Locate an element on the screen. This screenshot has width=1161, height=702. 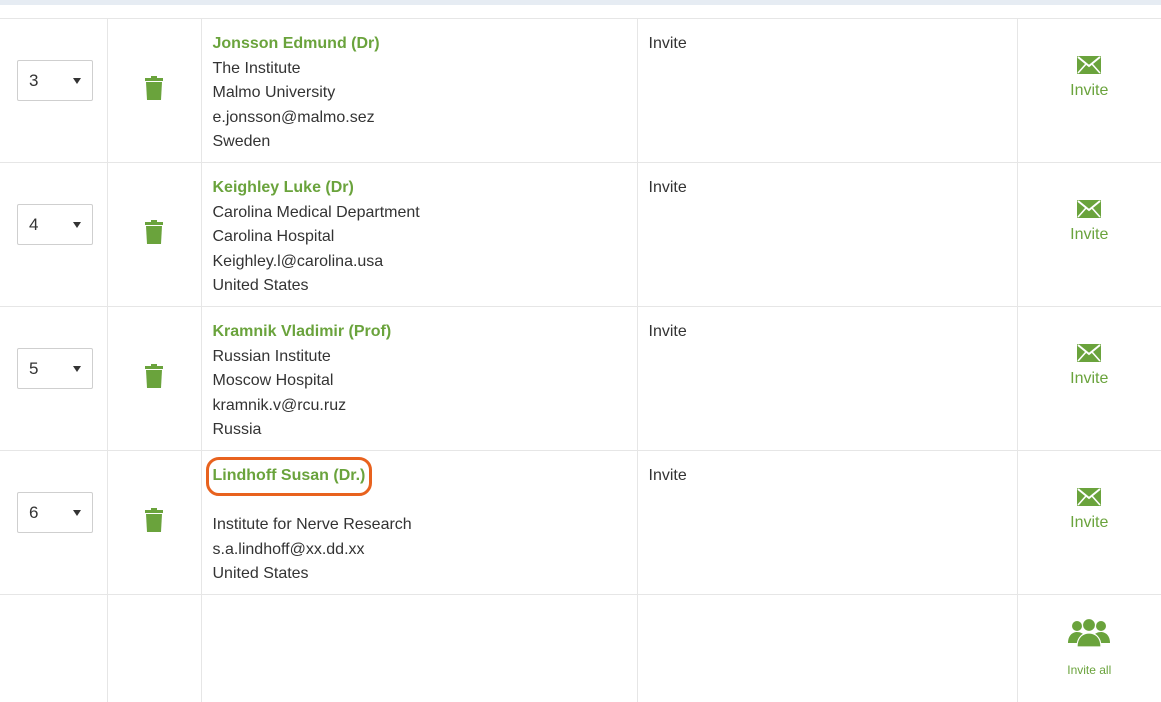
reviewer-detail: Moscow Hospital is located at coordinates (273, 380).